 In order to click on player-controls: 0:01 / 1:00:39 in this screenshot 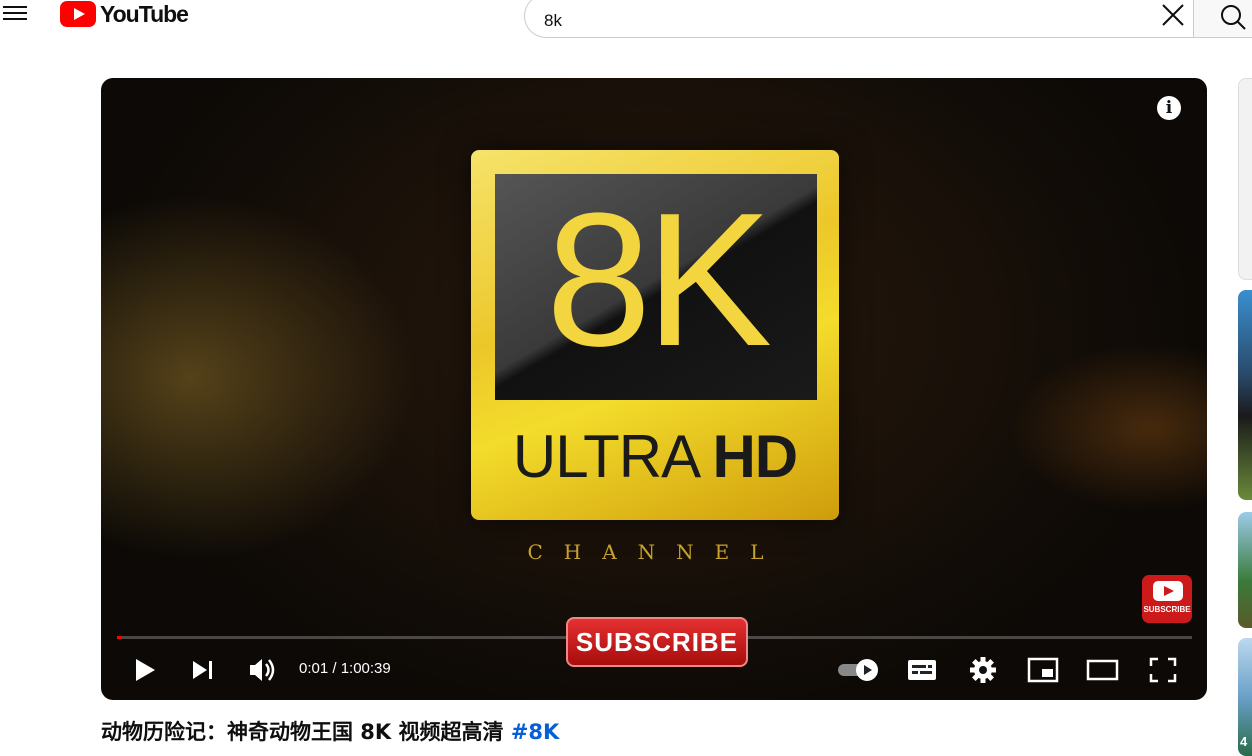, I will do `click(654, 670)`.